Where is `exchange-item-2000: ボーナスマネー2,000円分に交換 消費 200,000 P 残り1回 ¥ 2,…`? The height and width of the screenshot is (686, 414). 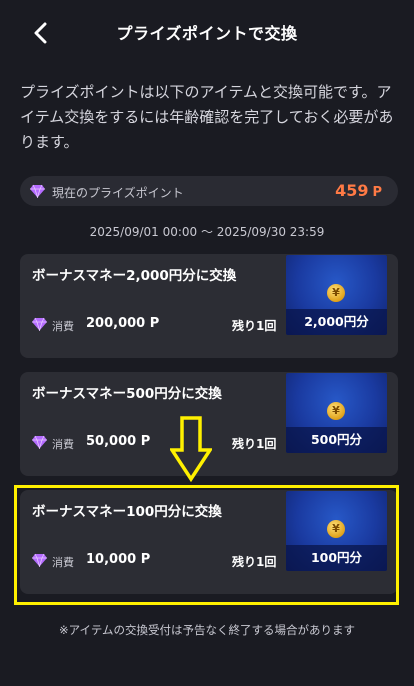 exchange-item-2000: ボーナスマネー2,000円分に交換 消費 200,000 P 残り1回 ¥ 2,… is located at coordinates (209, 306).